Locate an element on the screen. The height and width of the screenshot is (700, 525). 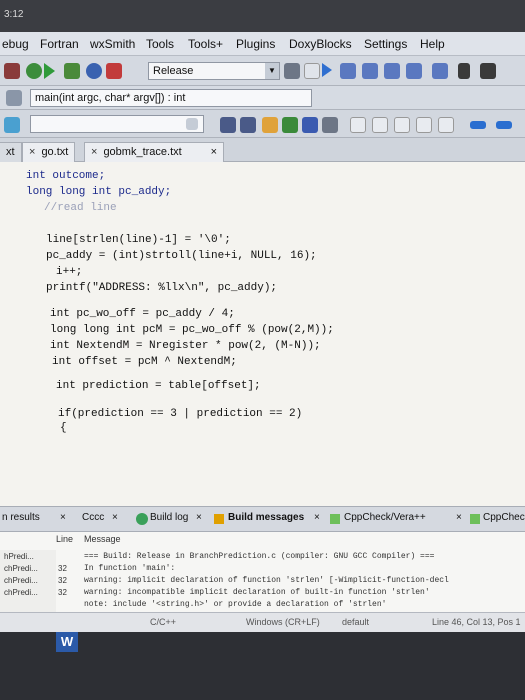
target-options-icon is located at coordinates (292, 71).